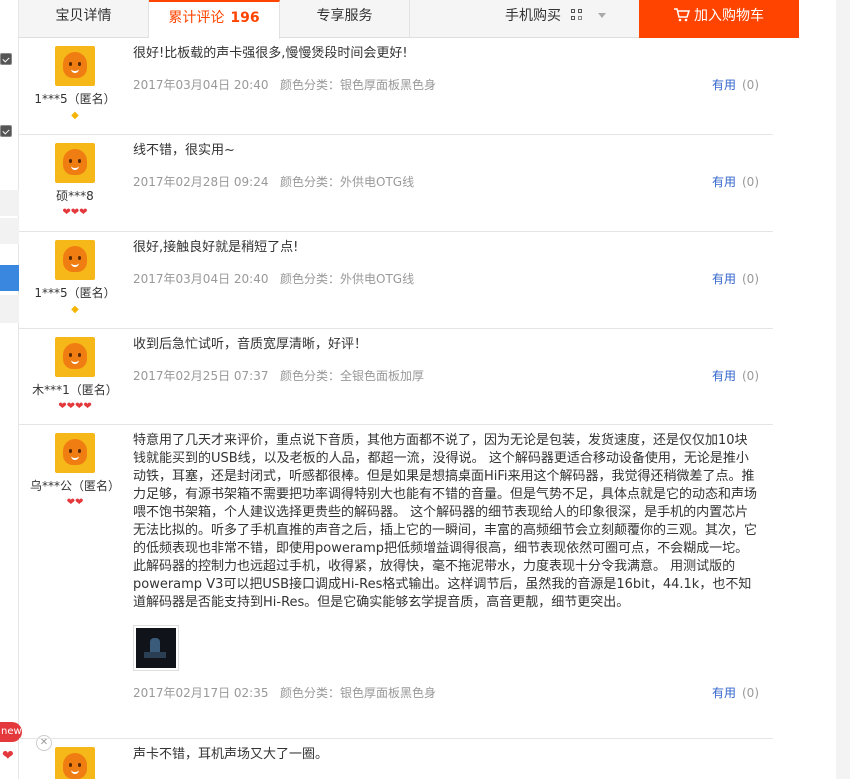 The width and height of the screenshot is (850, 779). I want to click on tab-details: 宝贝详情, so click(84, 19).